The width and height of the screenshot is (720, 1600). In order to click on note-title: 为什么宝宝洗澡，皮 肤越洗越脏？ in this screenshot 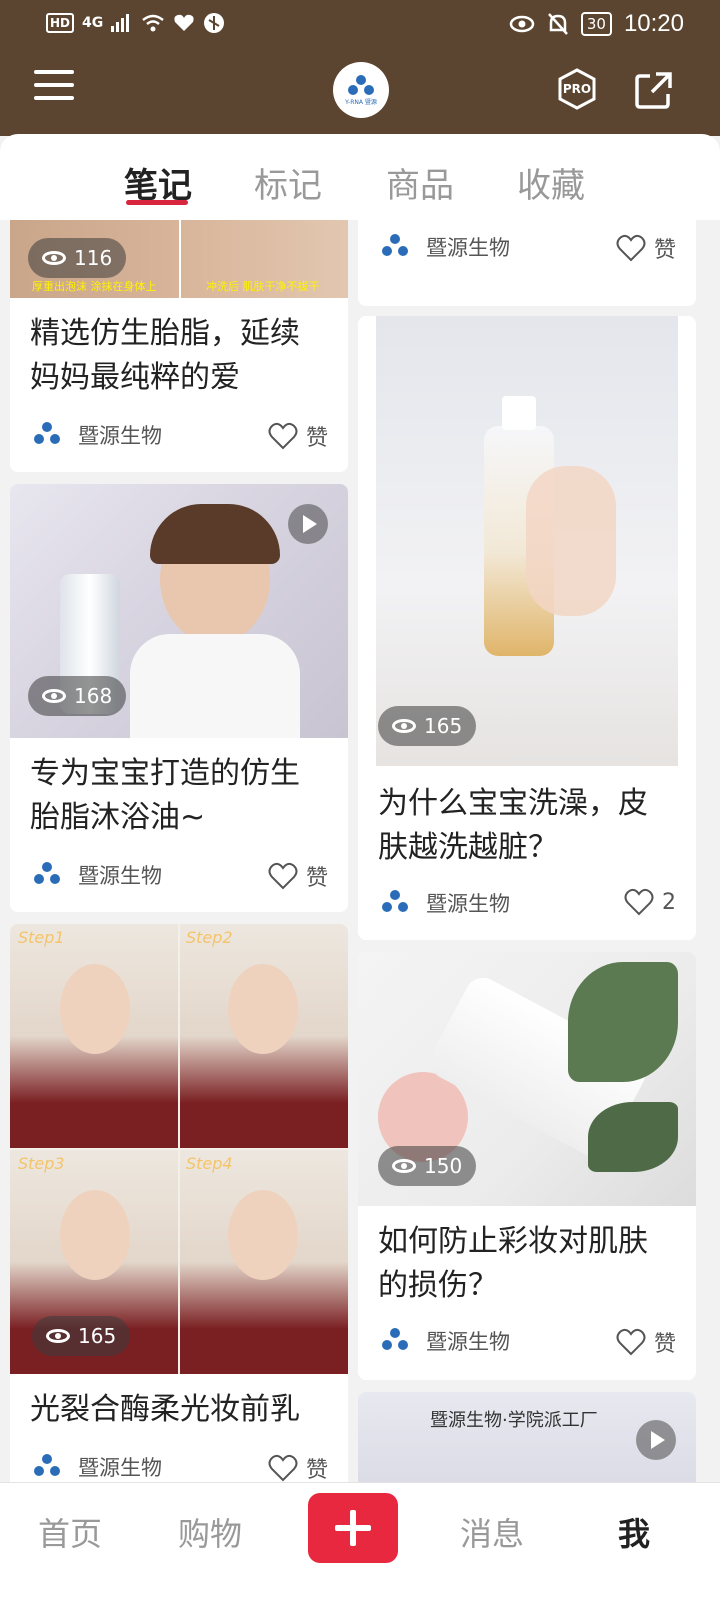, I will do `click(513, 826)`.